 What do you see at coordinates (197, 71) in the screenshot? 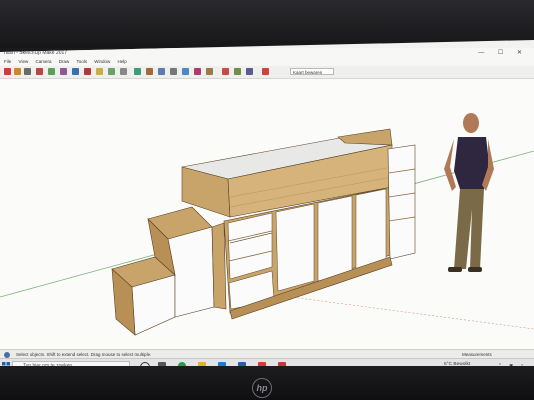
I see `warehouse-icon` at bounding box center [197, 71].